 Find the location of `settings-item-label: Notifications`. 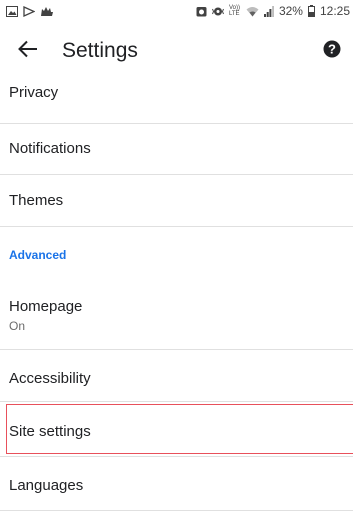

settings-item-label: Notifications is located at coordinates (50, 148).